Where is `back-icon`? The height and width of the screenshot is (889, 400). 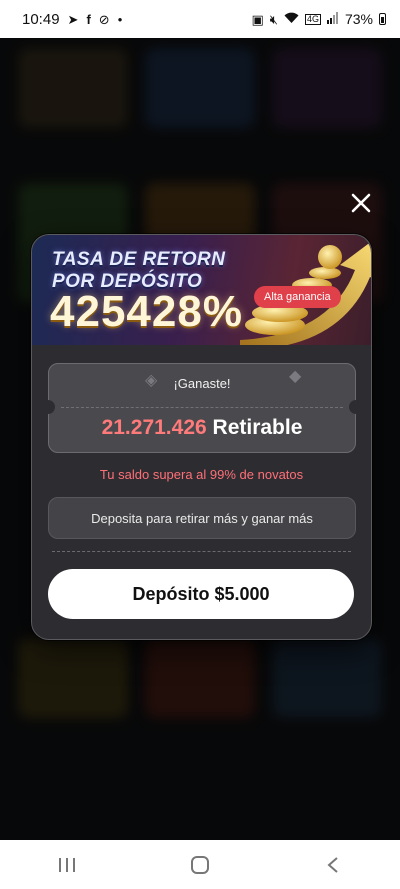 back-icon is located at coordinates (332, 864).